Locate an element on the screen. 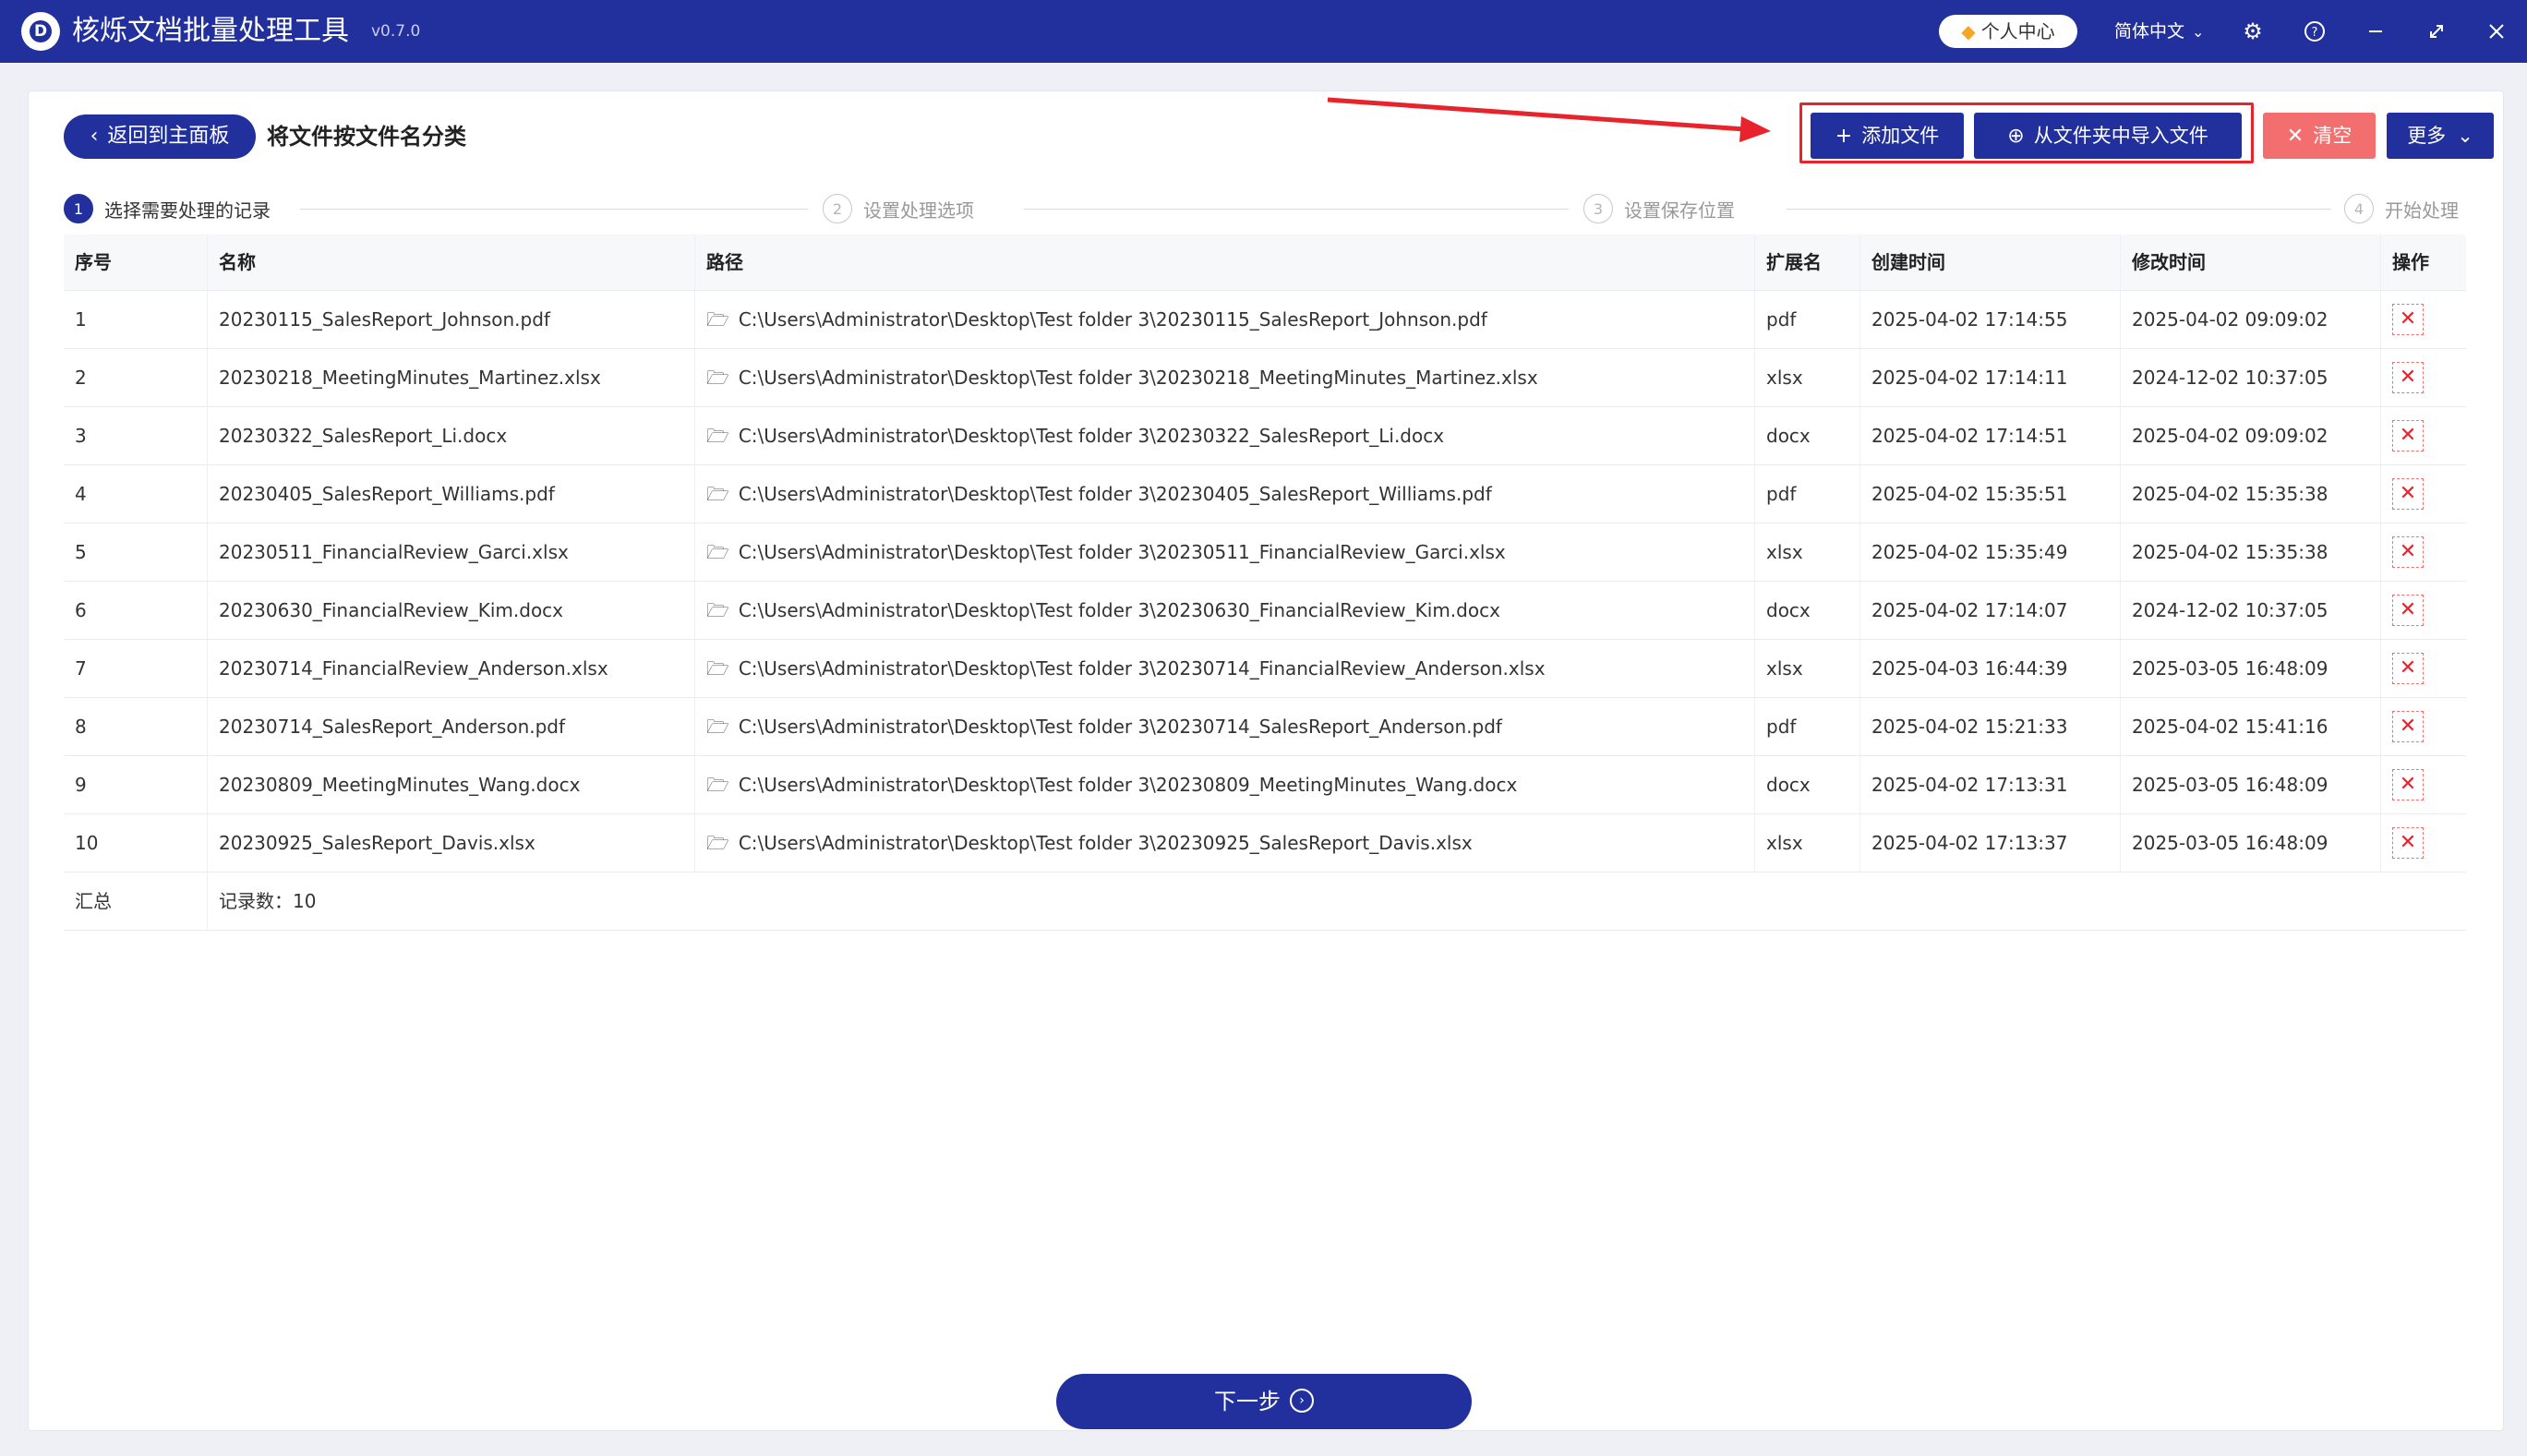 The height and width of the screenshot is (1456, 2527). plus-icon: + is located at coordinates (1844, 136).